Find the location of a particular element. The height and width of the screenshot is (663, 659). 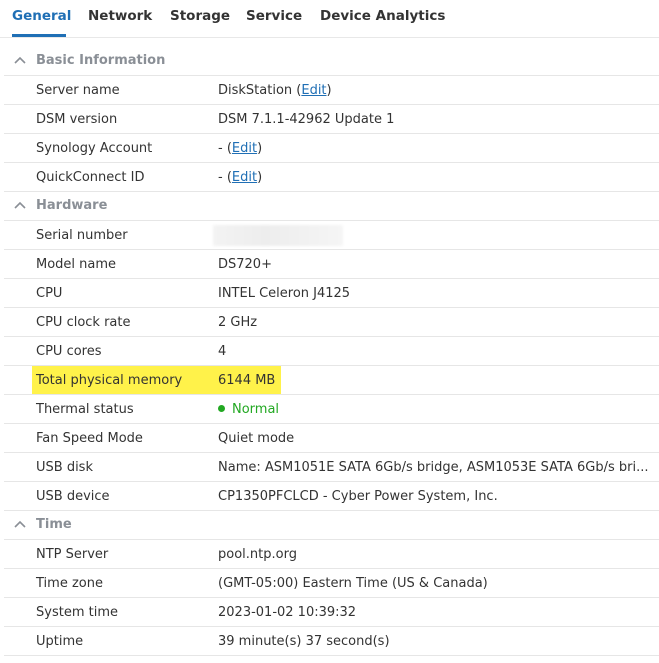

row-total-physical-memory: Total physical memory 6144 MB is located at coordinates (331, 380).